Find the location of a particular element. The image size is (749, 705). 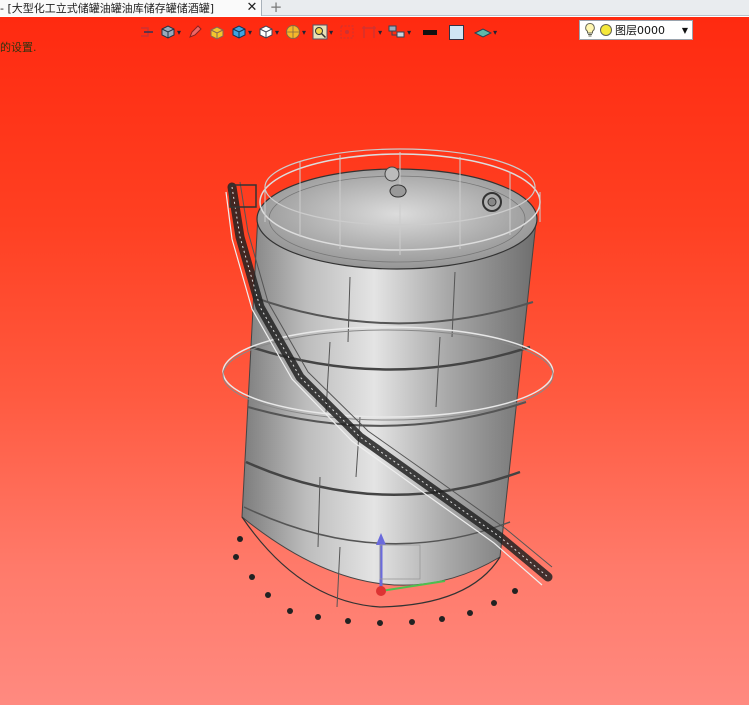

document-tab: - [大型化工立式储罐油罐油库储存罐储酒罐] ✕ is located at coordinates (131, 8).